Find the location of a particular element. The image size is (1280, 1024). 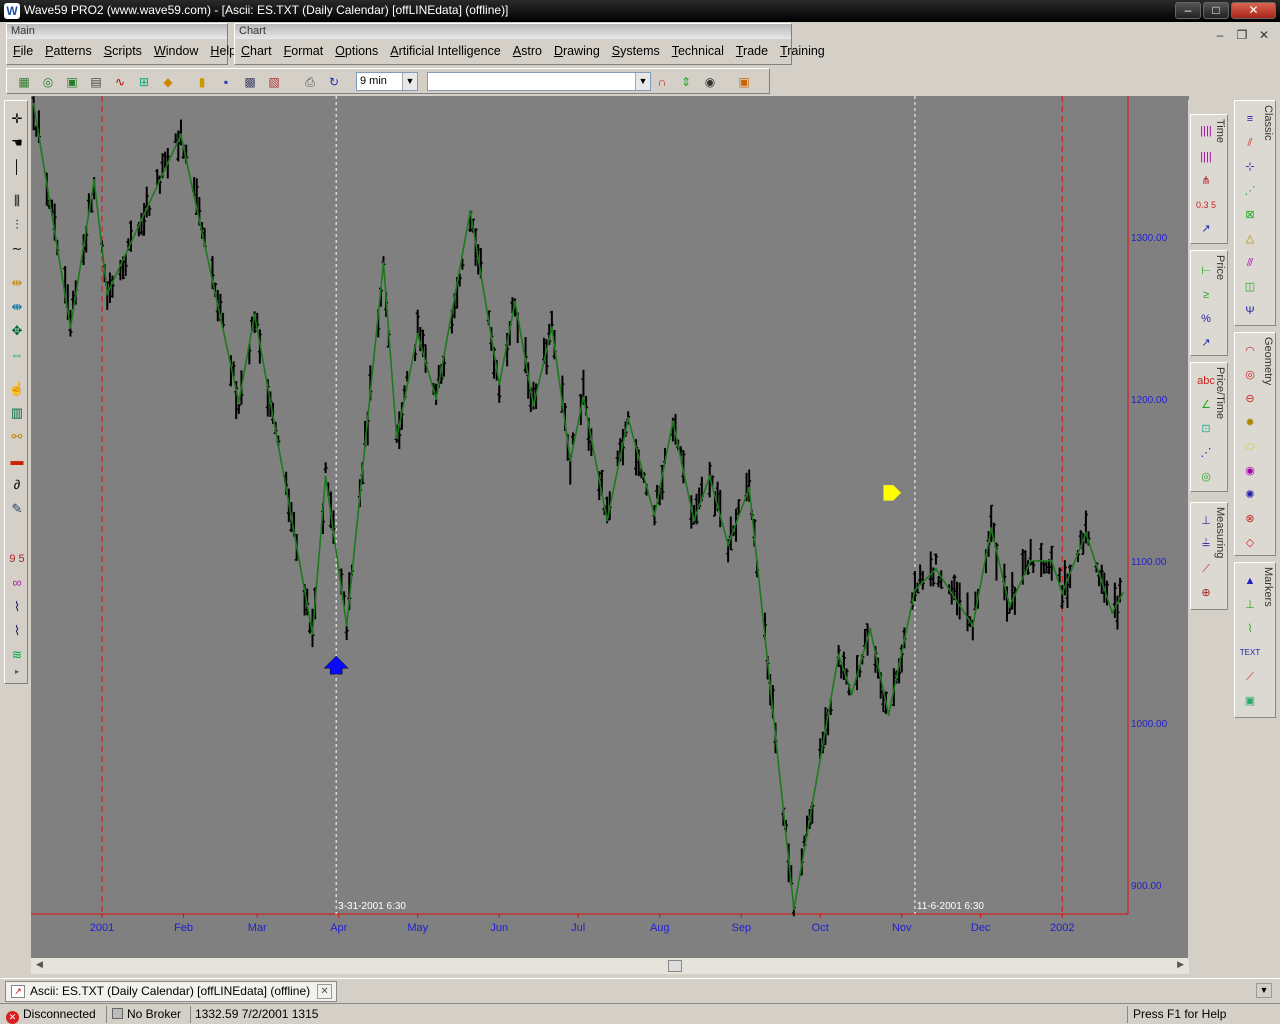

more-tools-chevron-icon: ▸ is located at coordinates (17, 672).